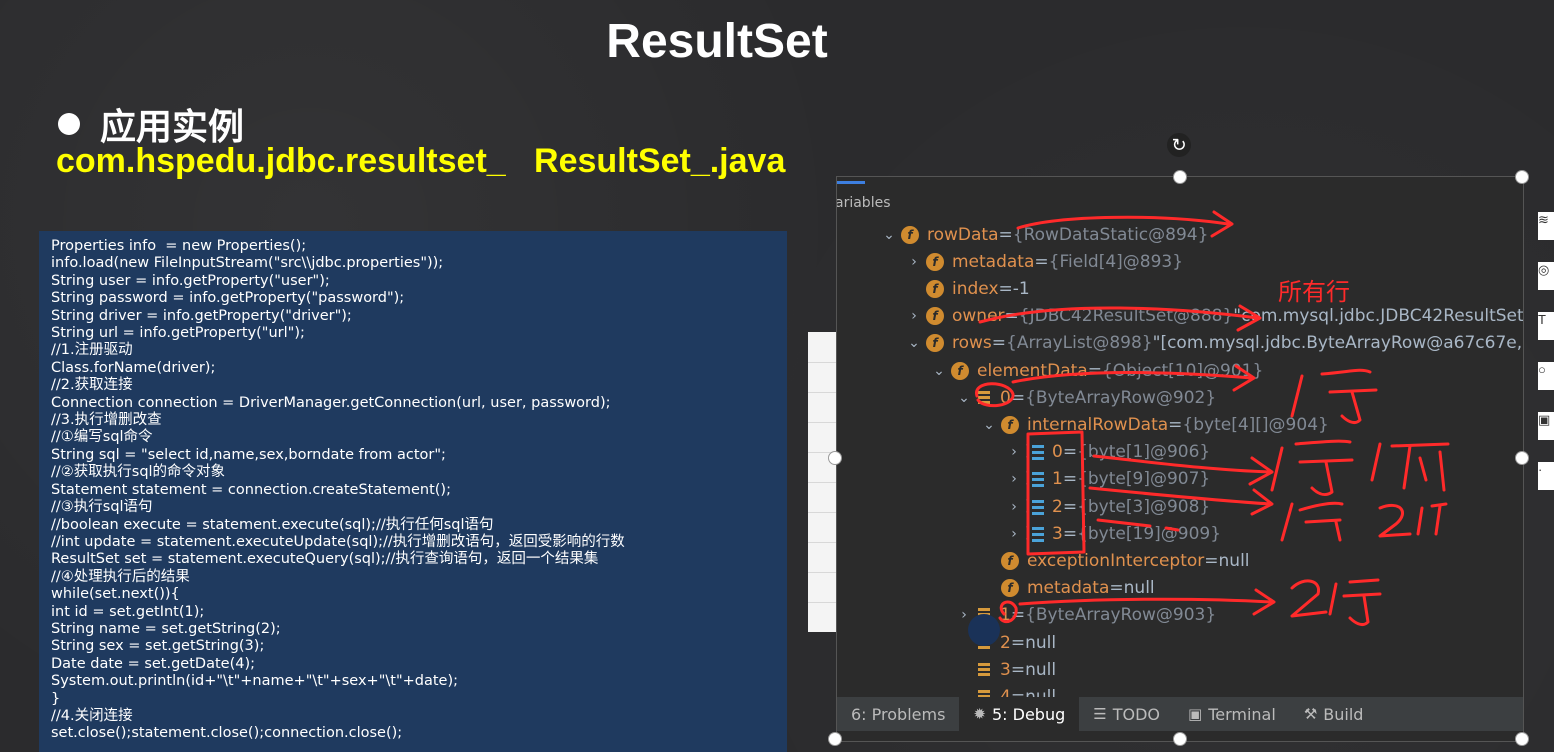 Image resolution: width=1554 pixels, height=752 pixels. Describe the element at coordinates (1314, 292) in the screenshot. I see `annotation-all-rows: 所有行` at that location.